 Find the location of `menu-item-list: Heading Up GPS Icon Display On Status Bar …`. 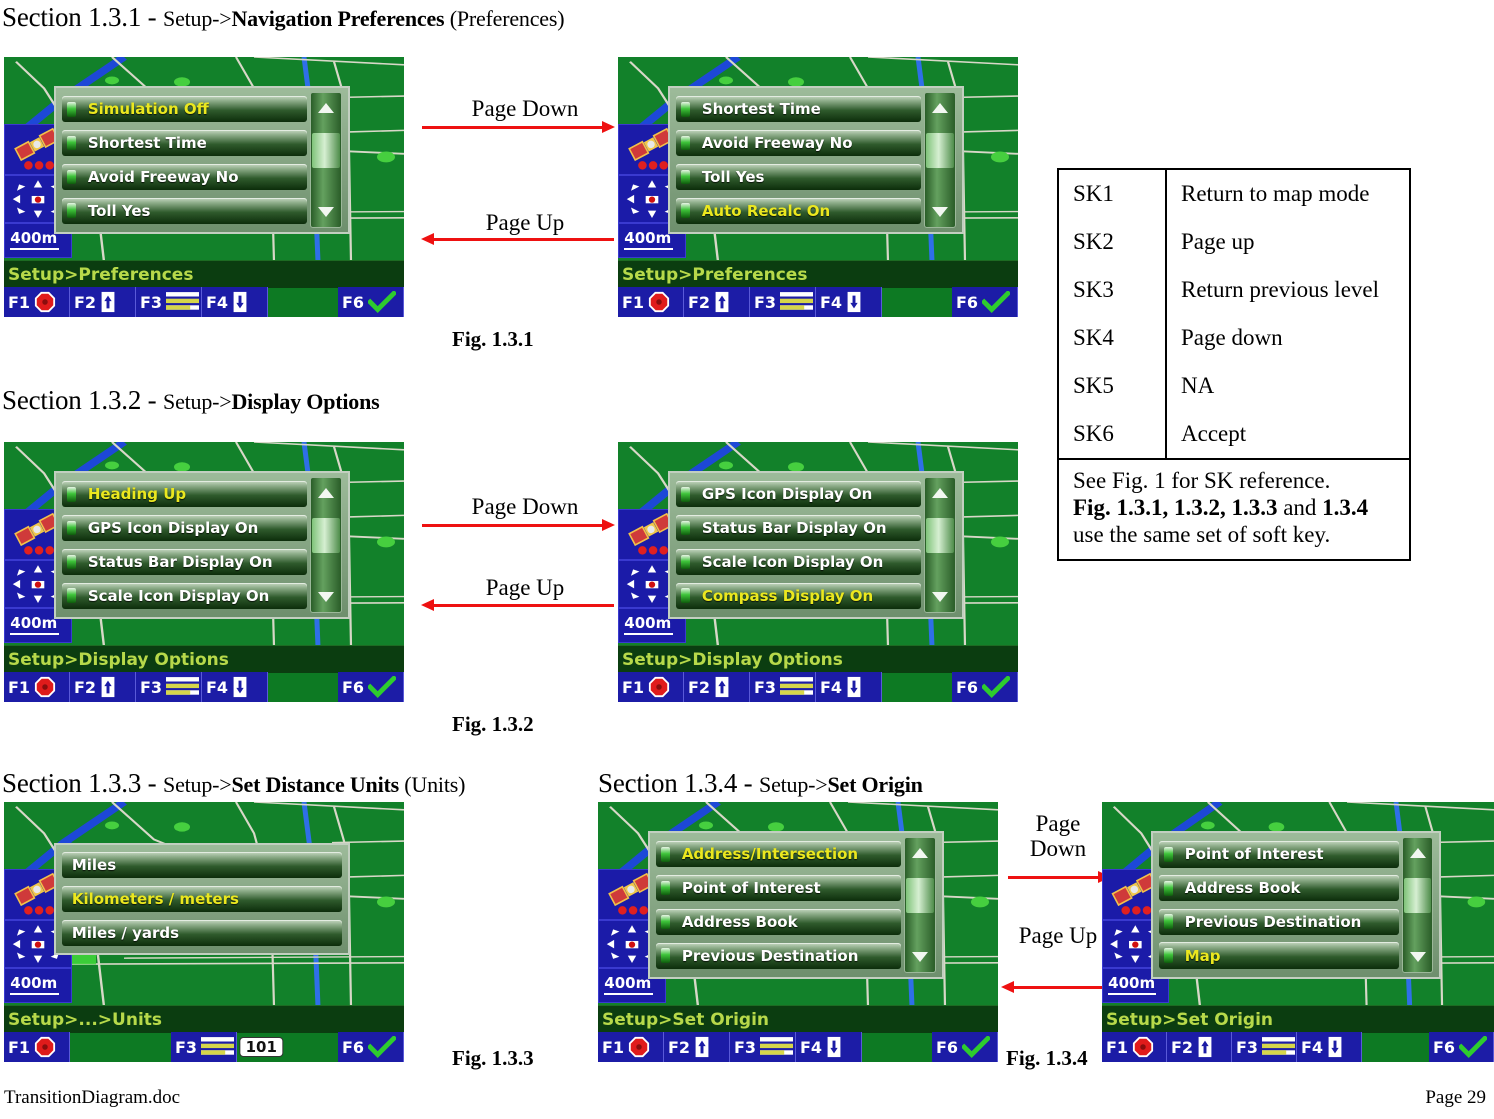

menu-item-list: Heading Up GPS Icon Display On Status Bar … is located at coordinates (184, 544).